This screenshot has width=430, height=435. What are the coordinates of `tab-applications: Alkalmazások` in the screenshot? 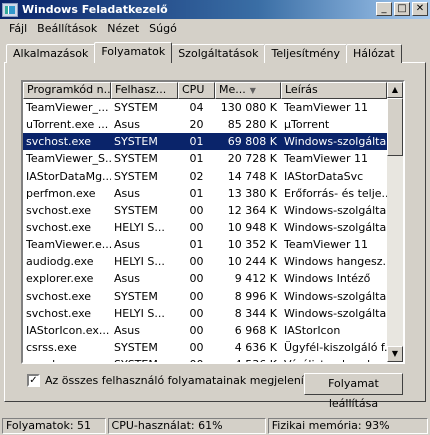 It's located at (51, 53).